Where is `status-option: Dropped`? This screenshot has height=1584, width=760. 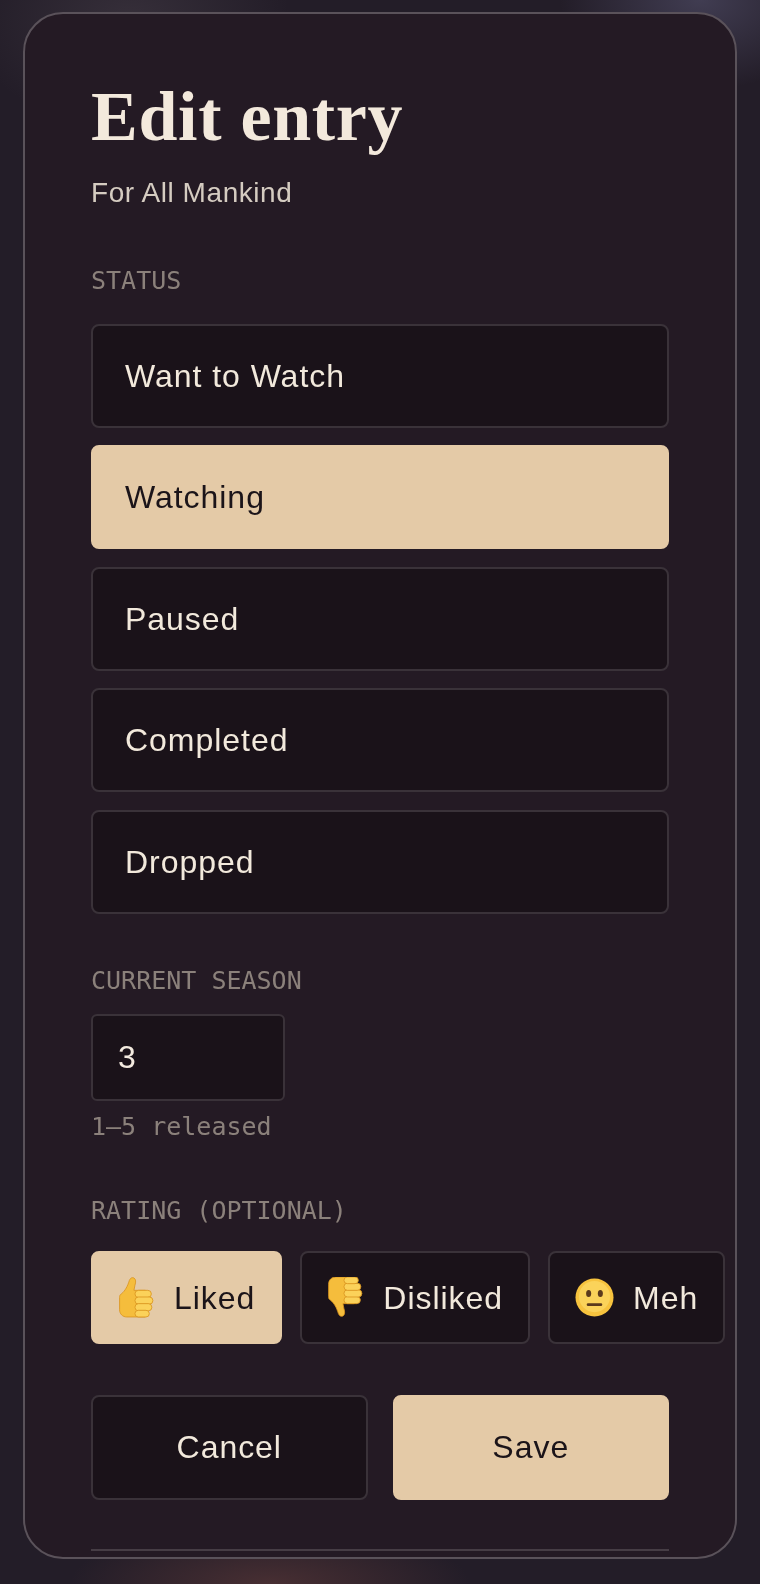
status-option: Dropped is located at coordinates (380, 861).